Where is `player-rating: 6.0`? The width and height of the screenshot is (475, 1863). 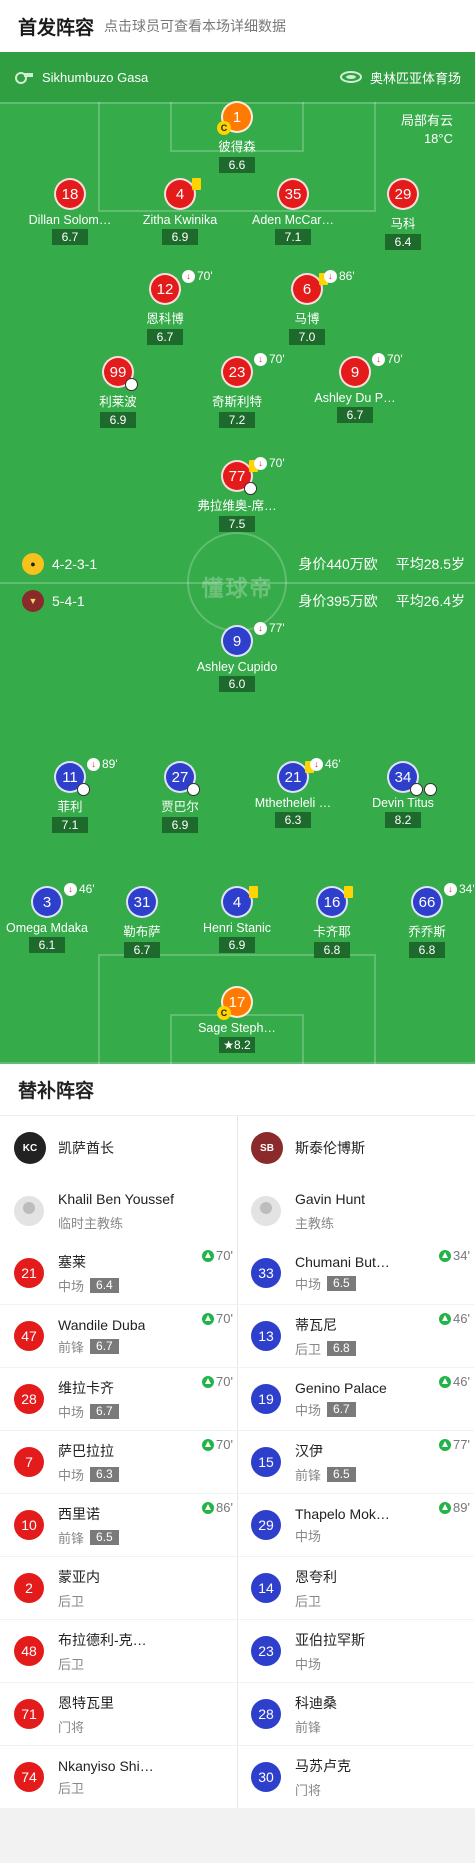
player-rating: 6.0 is located at coordinates (237, 684).